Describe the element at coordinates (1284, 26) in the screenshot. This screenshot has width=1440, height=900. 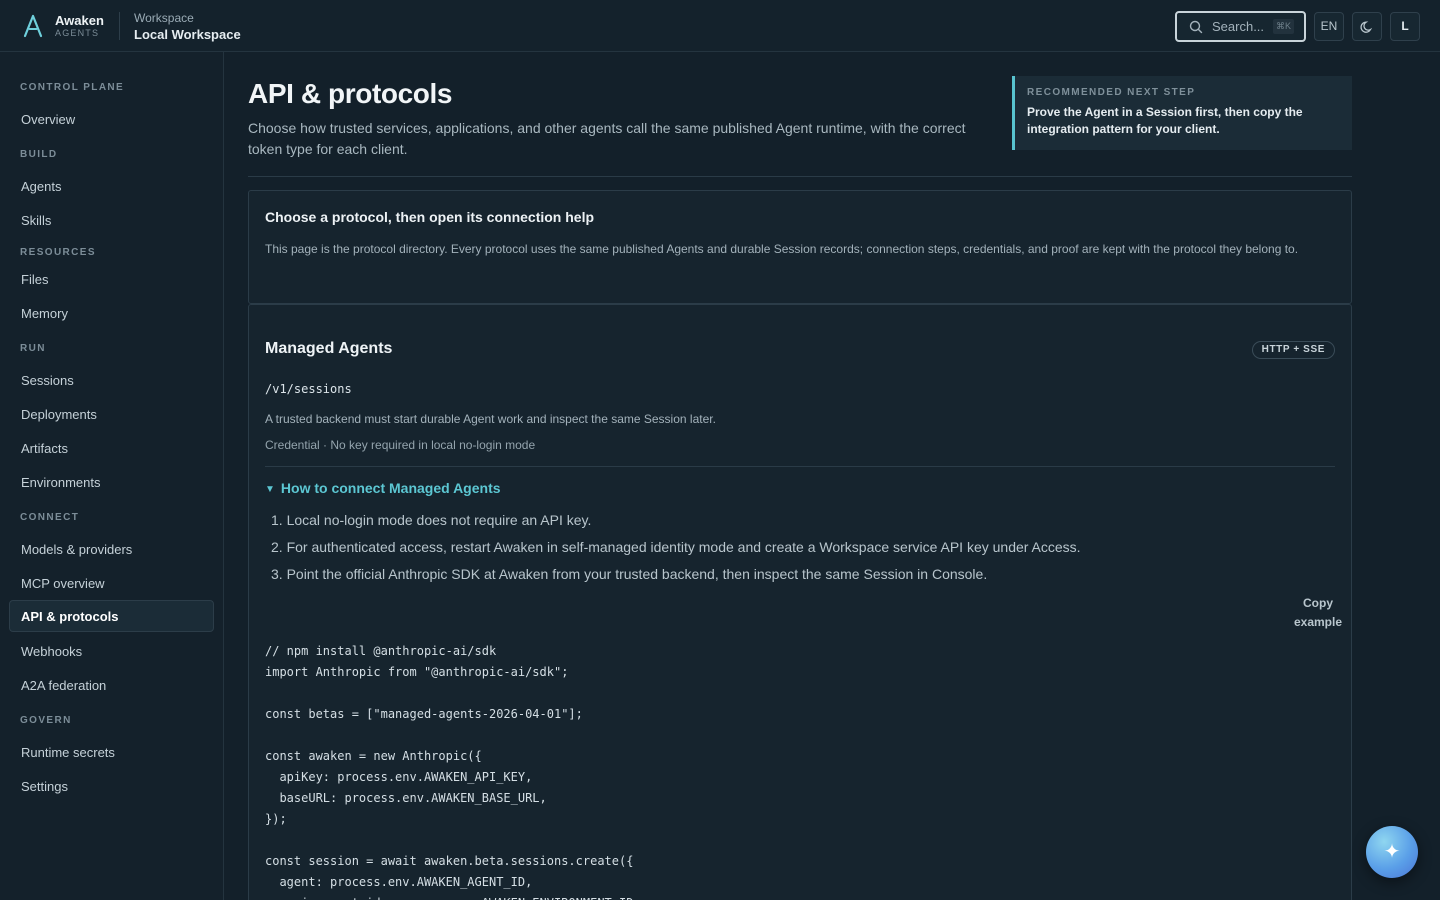
I see `search-shortcut: ⌘K` at that location.